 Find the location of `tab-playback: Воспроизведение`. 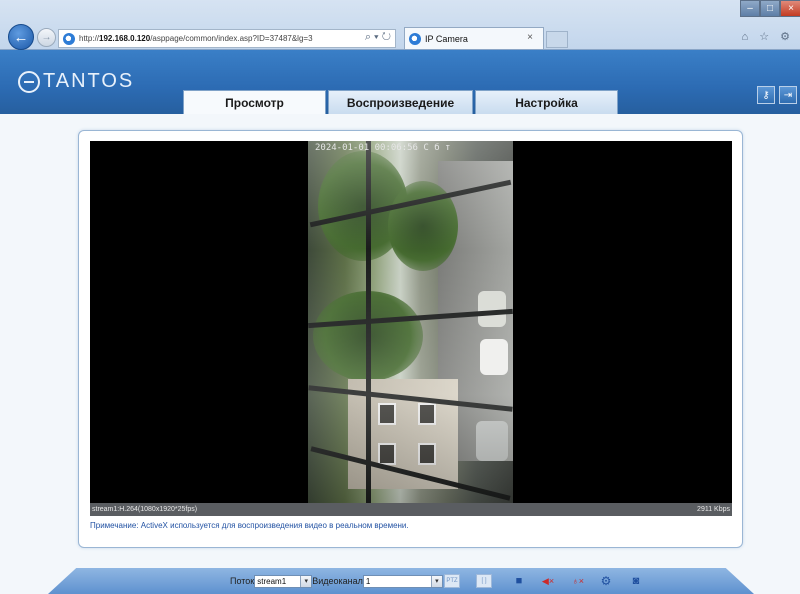

tab-playback: Воспроизведение is located at coordinates (400, 102).